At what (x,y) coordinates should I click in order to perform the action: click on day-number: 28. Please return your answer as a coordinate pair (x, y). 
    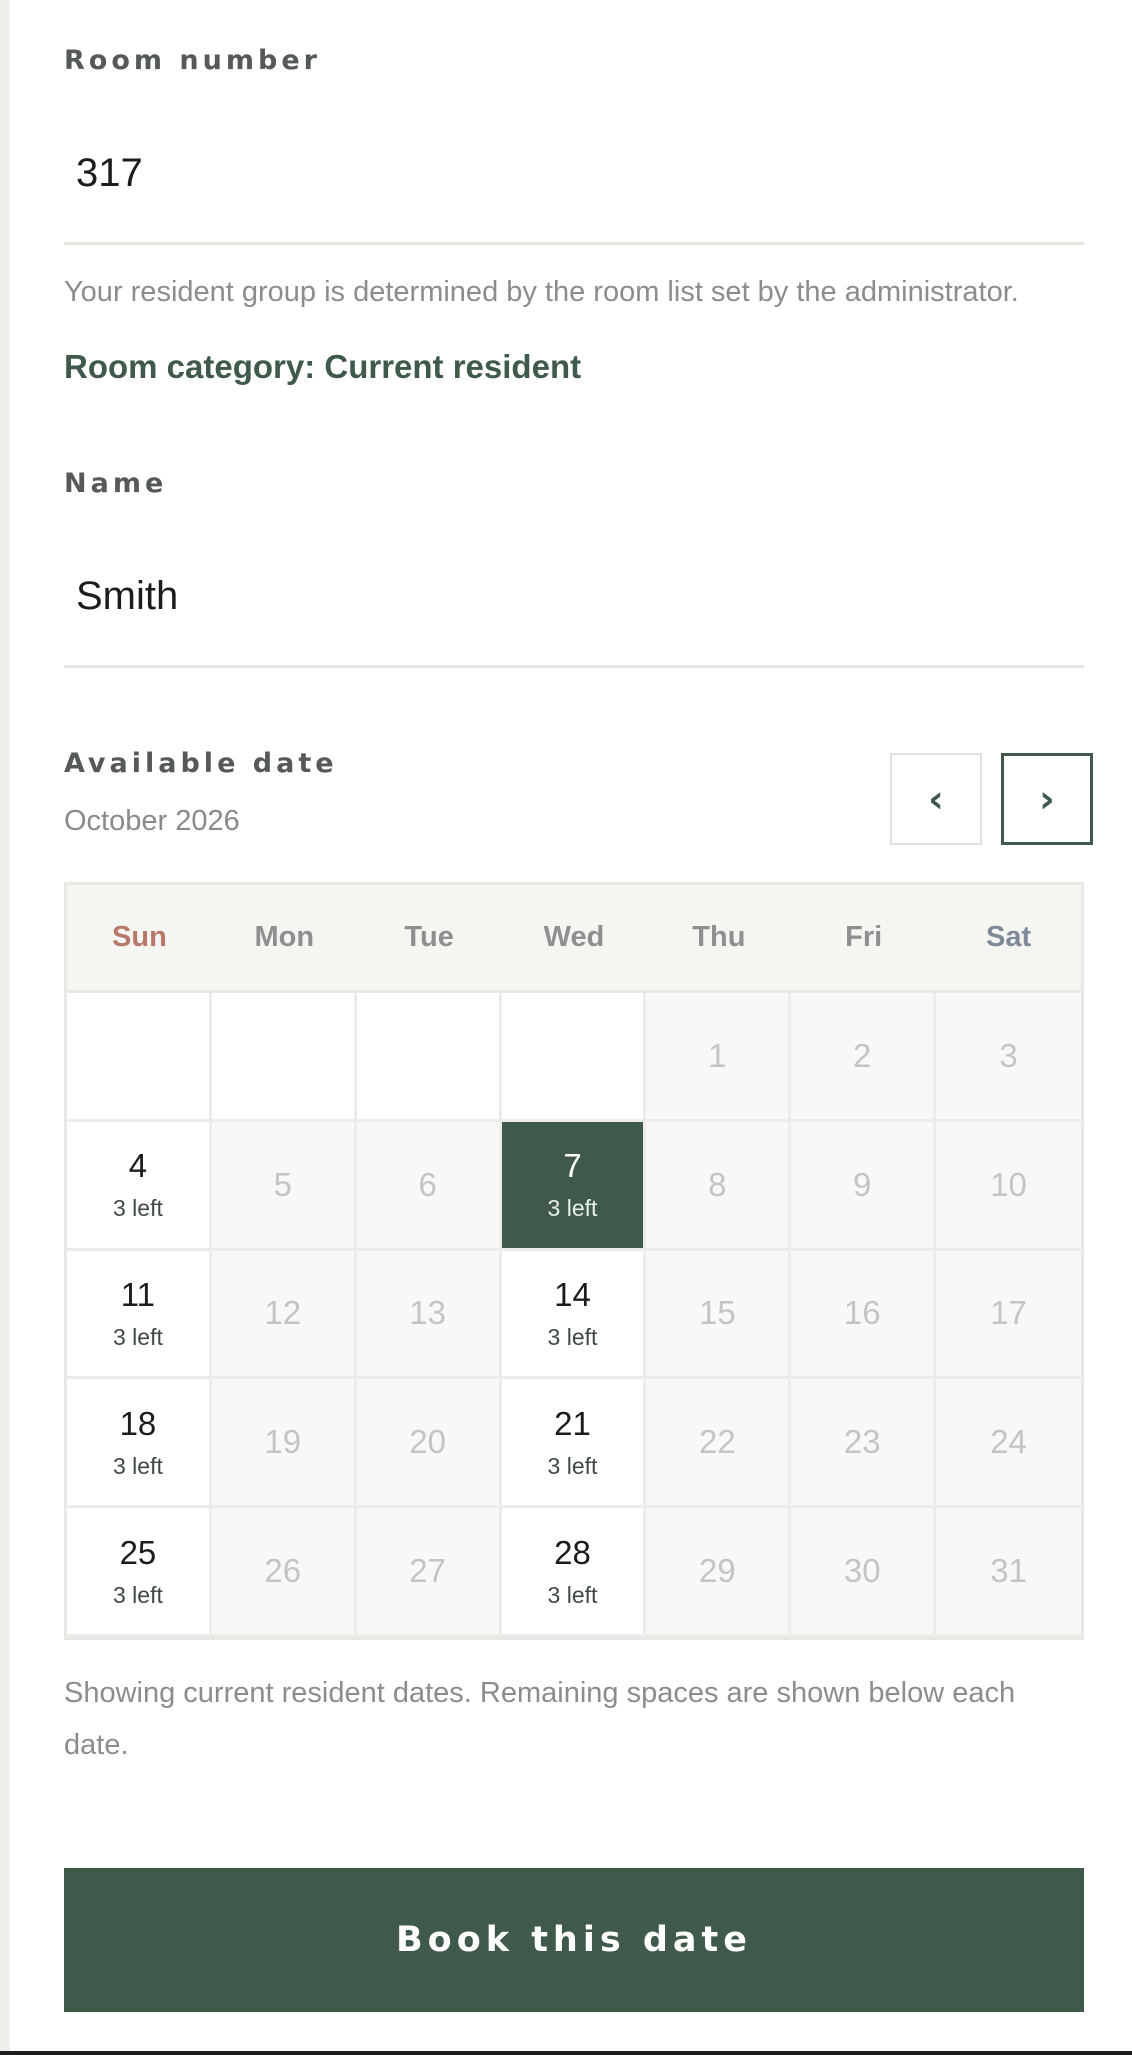
    Looking at the image, I should click on (572, 1552).